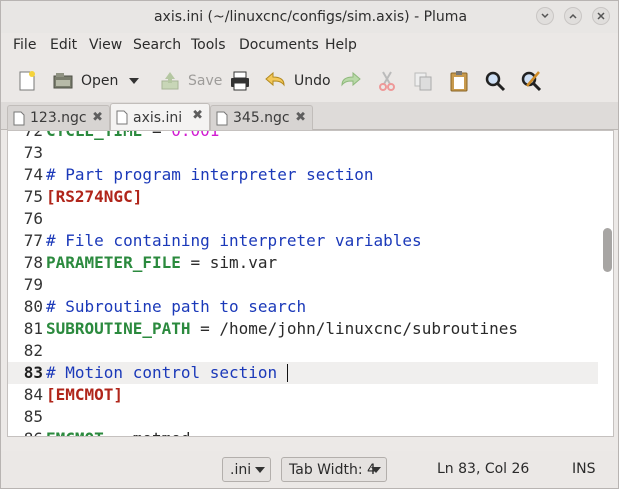  I want to click on clipboard-icon, so click(459, 81).